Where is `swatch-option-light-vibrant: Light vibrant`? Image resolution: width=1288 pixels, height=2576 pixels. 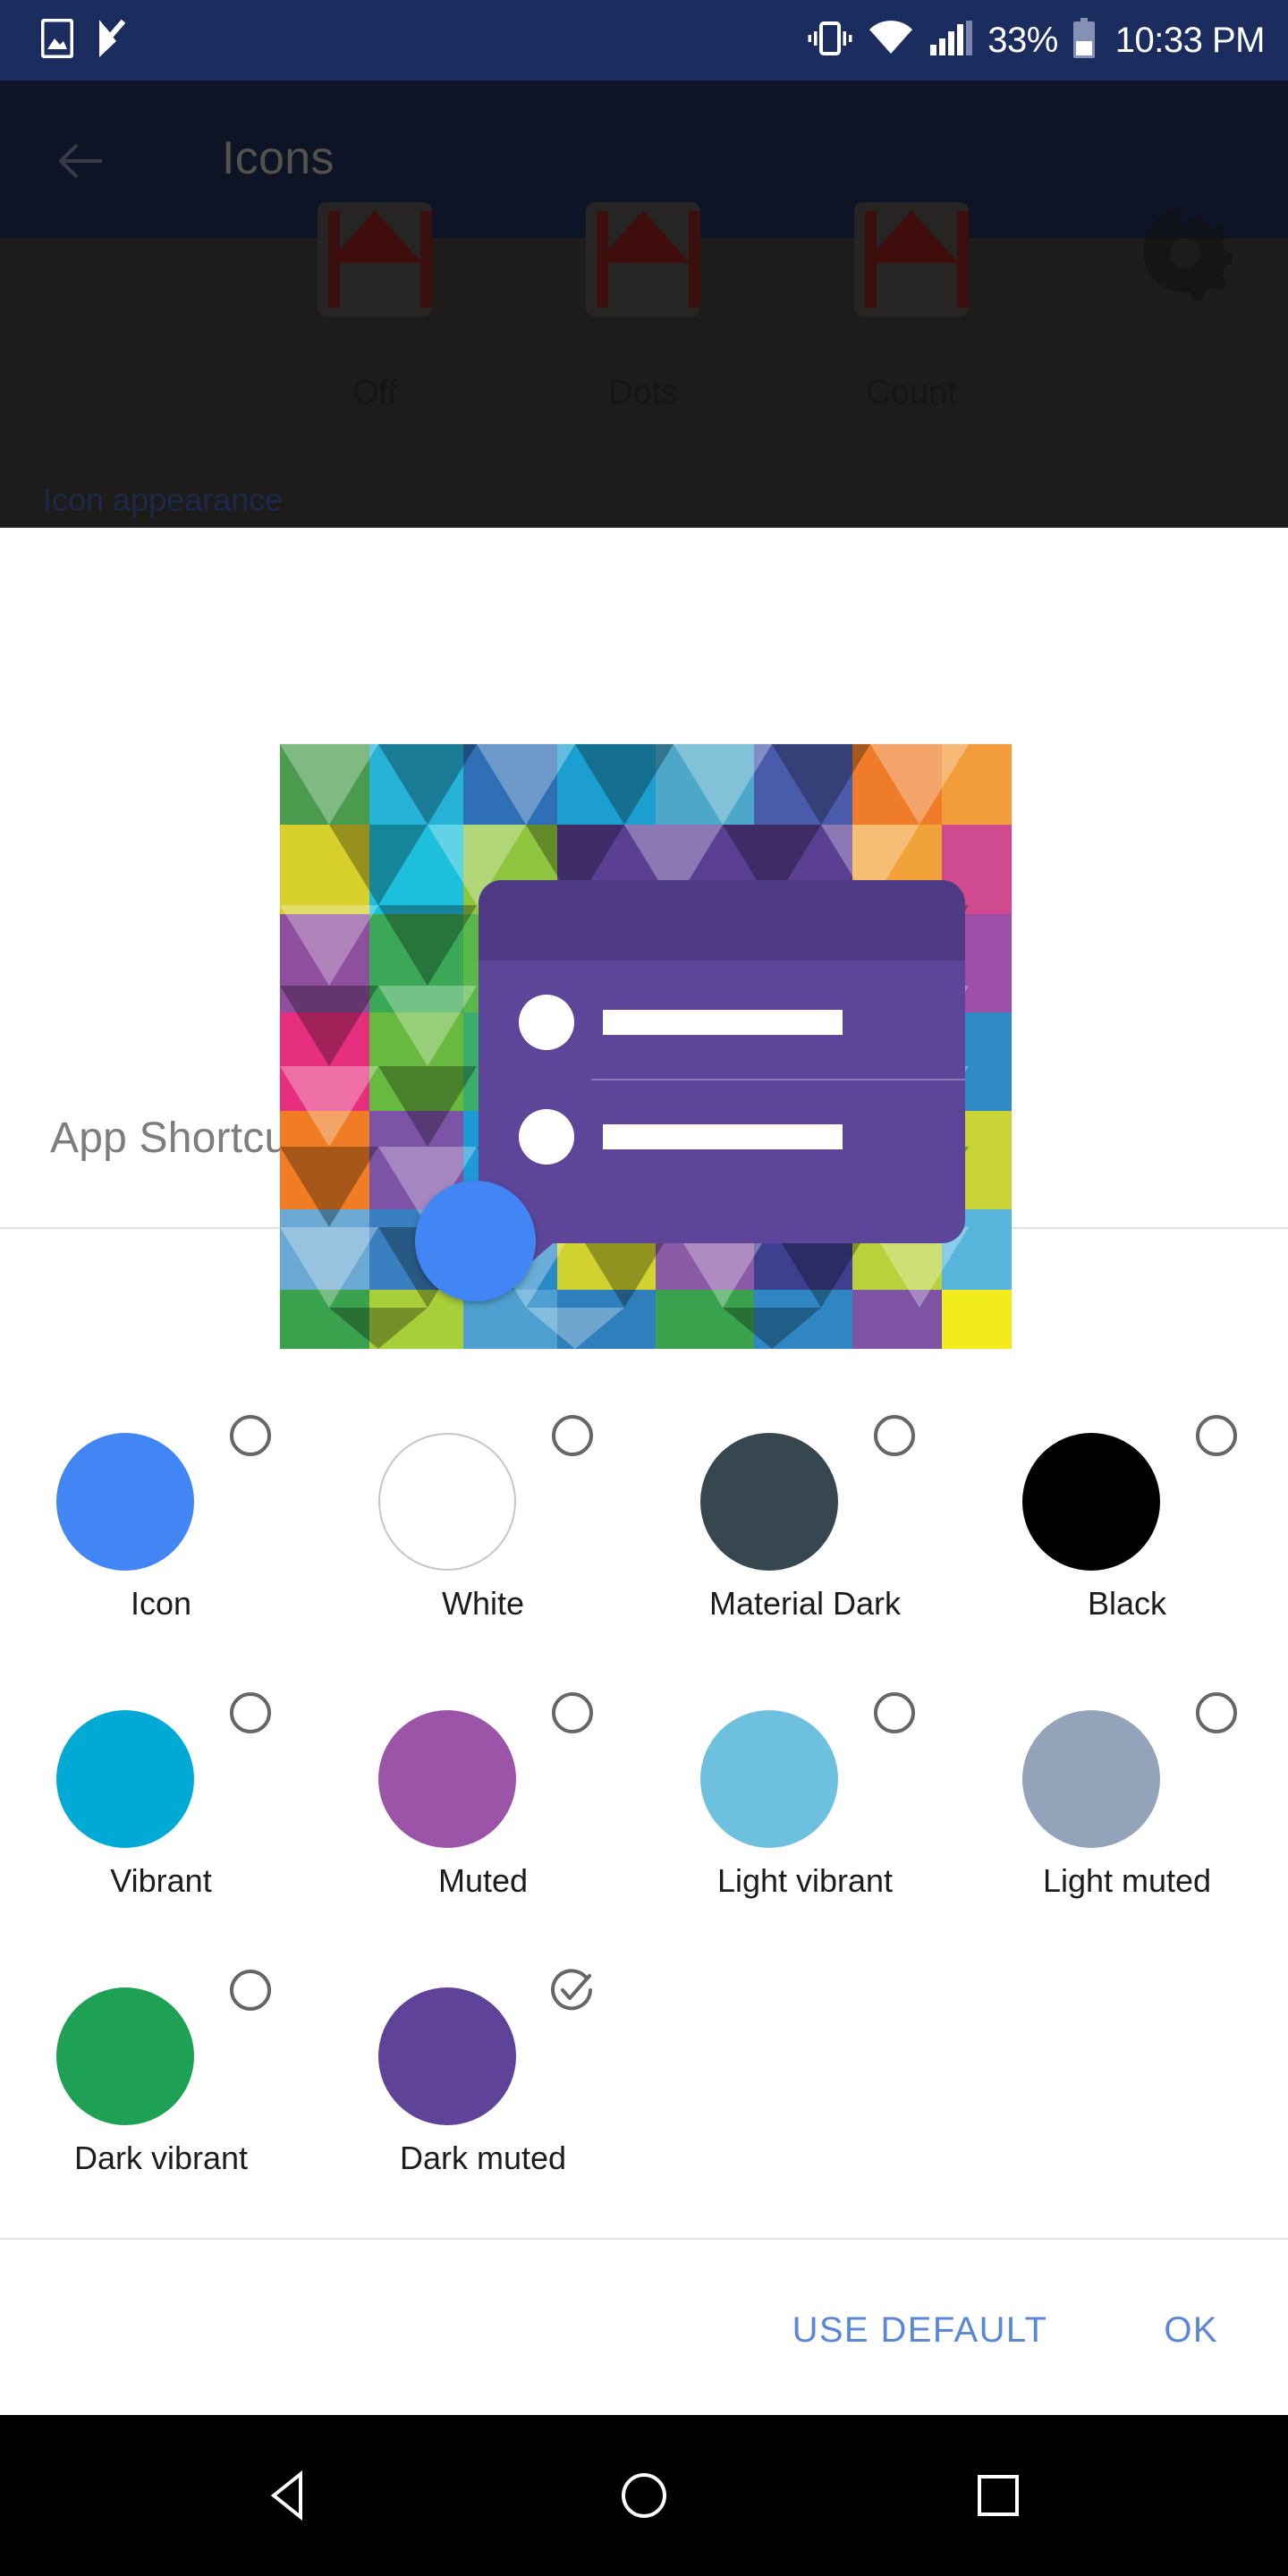
swatch-option-light-vibrant: Light vibrant is located at coordinates (805, 1829).